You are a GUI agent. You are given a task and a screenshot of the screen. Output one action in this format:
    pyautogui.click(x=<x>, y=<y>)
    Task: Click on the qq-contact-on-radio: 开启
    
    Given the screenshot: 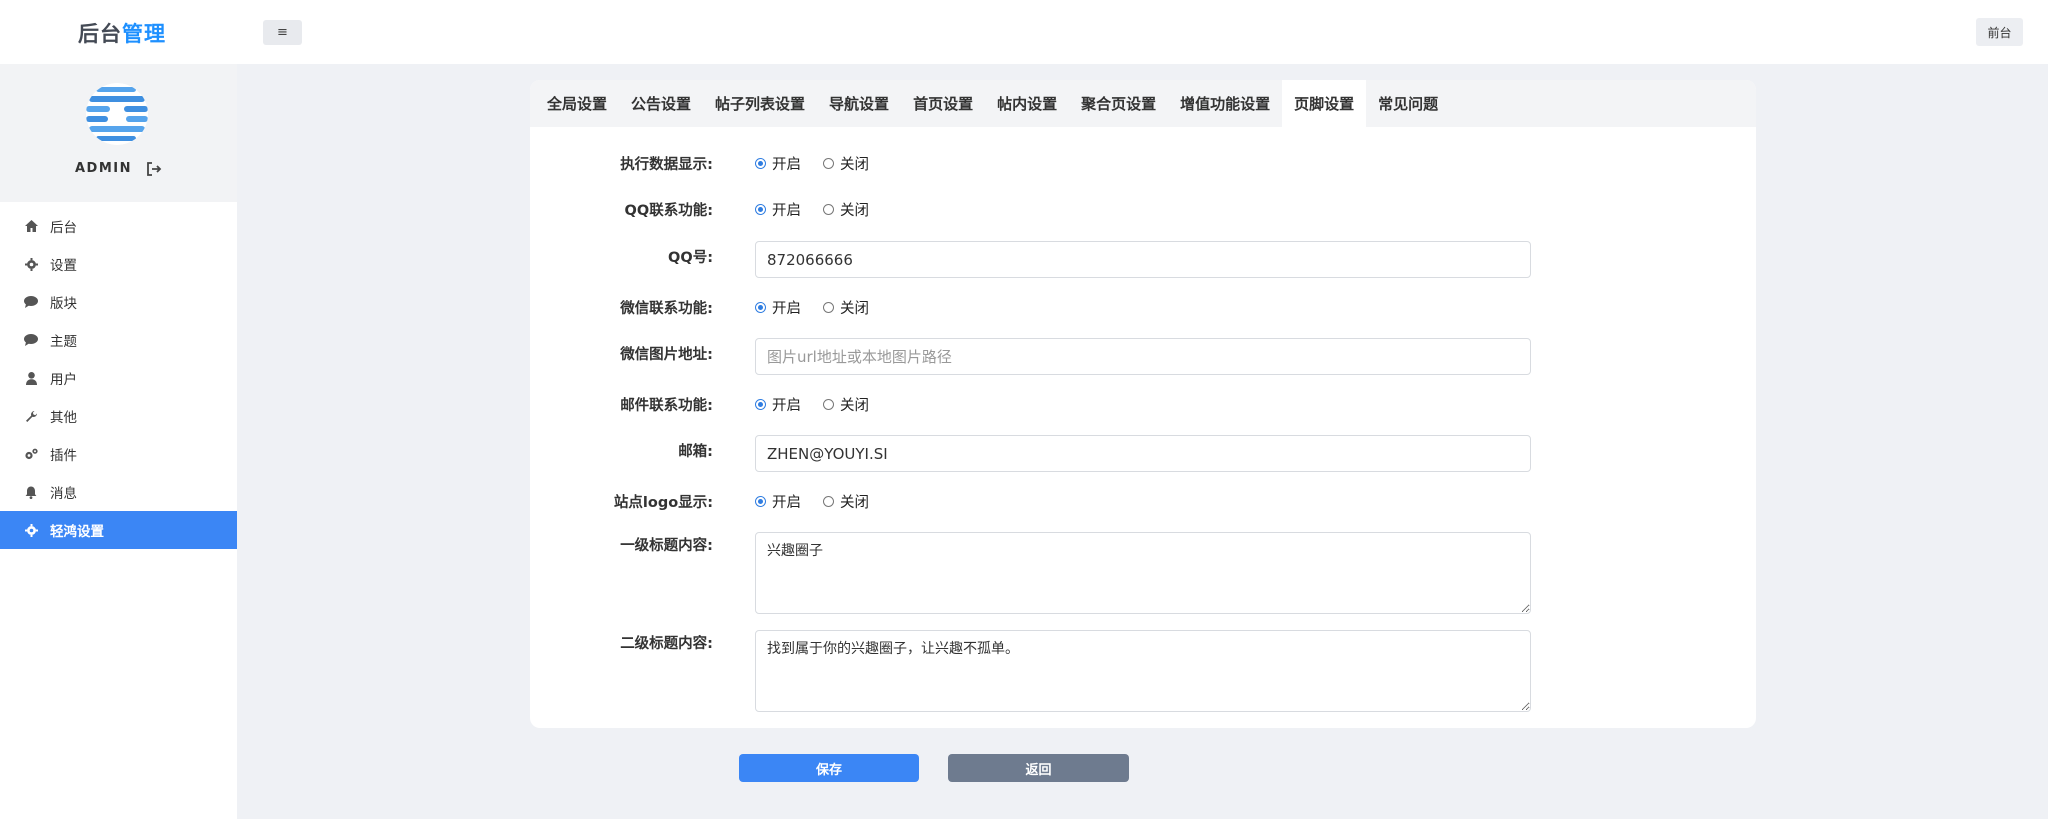 What is the action you would take?
    pyautogui.click(x=778, y=209)
    